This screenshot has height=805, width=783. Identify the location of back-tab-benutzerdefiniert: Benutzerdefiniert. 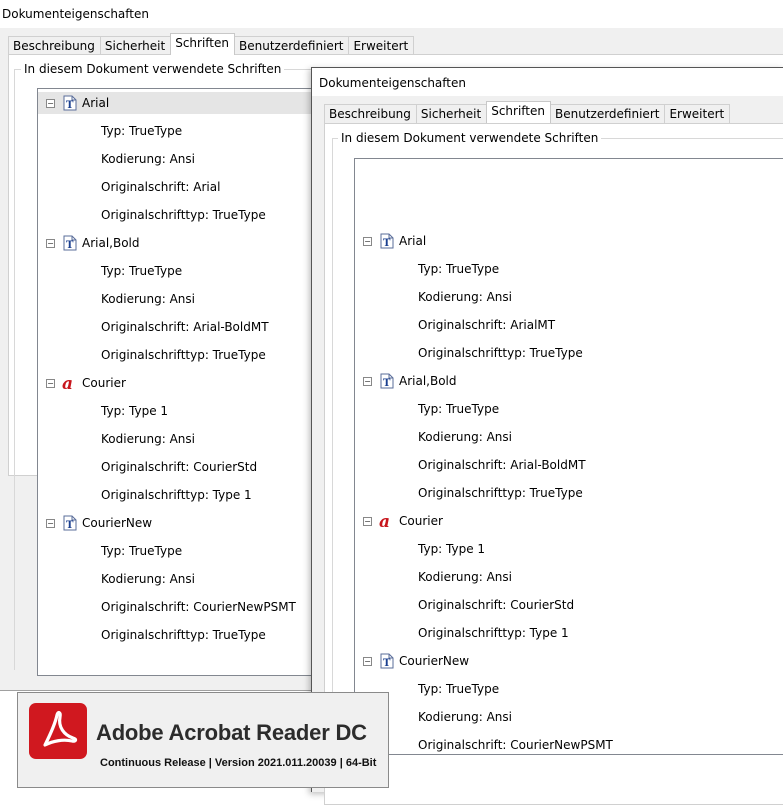
(292, 45).